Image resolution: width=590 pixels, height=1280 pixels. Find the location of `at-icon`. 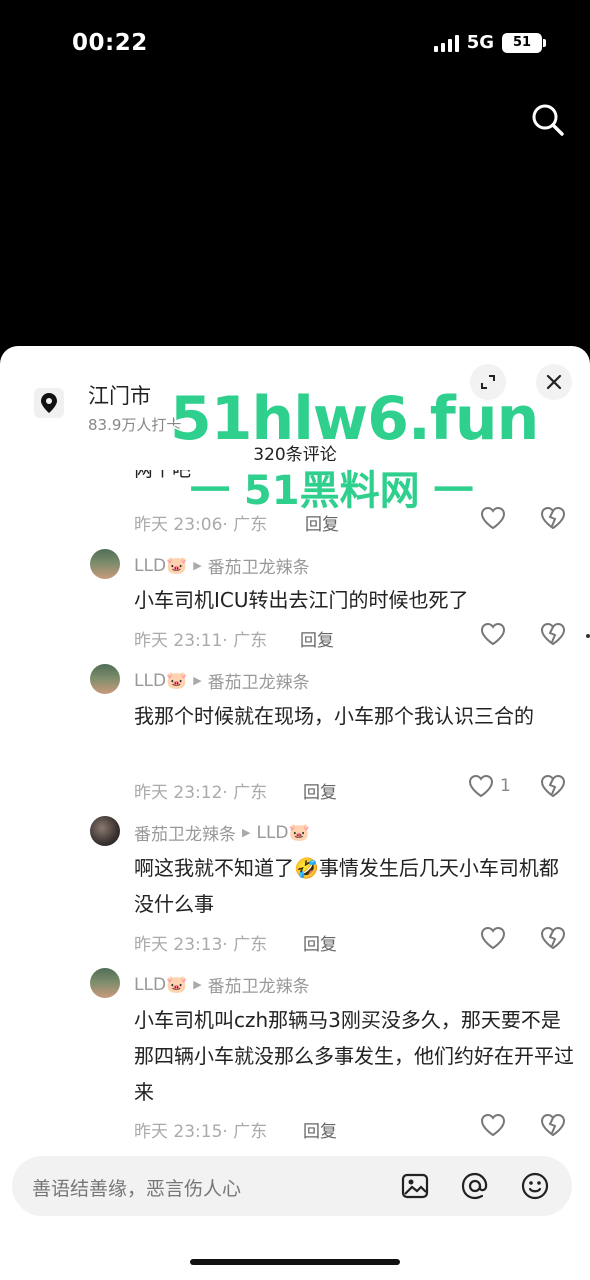

at-icon is located at coordinates (475, 1186).